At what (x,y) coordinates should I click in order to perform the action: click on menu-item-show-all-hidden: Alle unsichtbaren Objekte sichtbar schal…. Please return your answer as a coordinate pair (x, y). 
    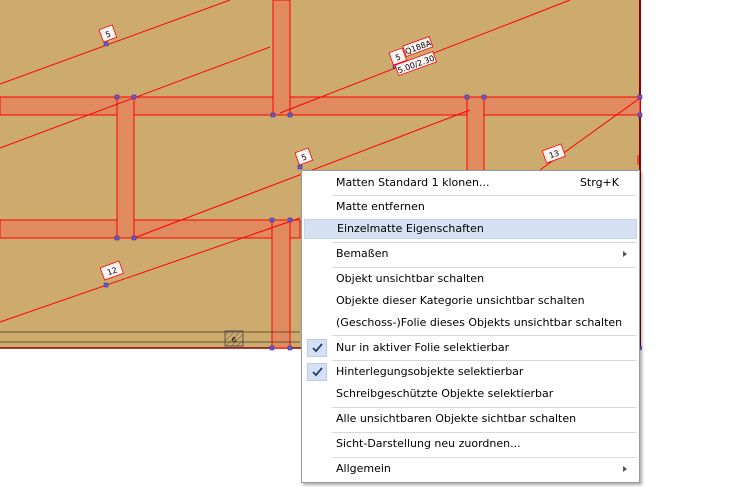
    Looking at the image, I should click on (470, 419).